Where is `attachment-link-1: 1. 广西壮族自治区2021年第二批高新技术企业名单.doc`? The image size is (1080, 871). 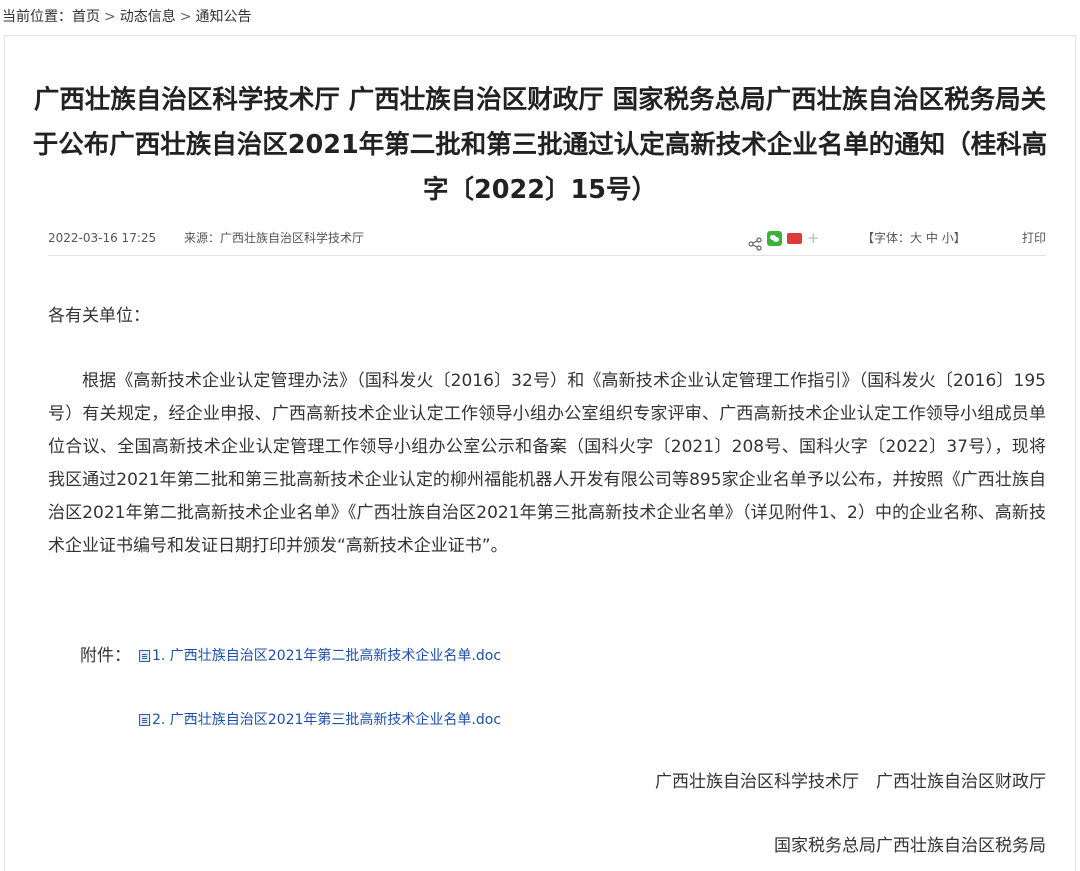
attachment-link-1: 1. 广西壮族自治区2021年第二批高新技术企业名单.doc is located at coordinates (320, 656).